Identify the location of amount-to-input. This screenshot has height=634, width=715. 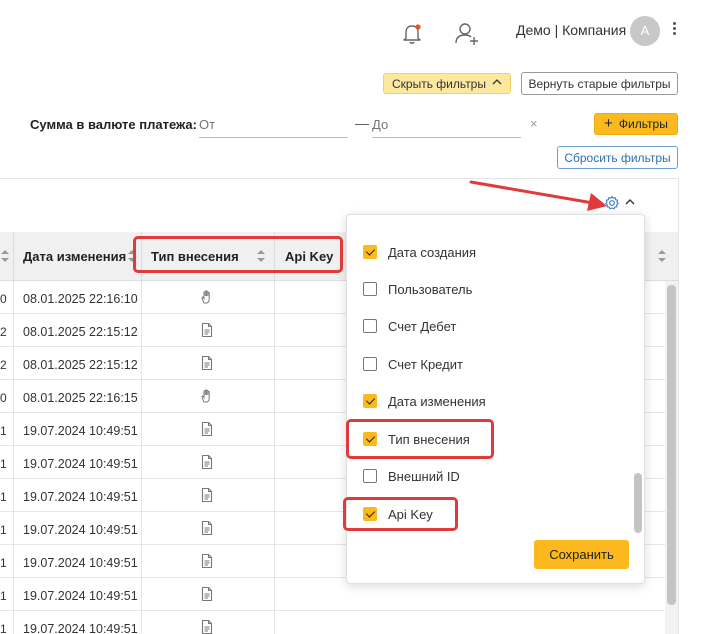
(446, 125).